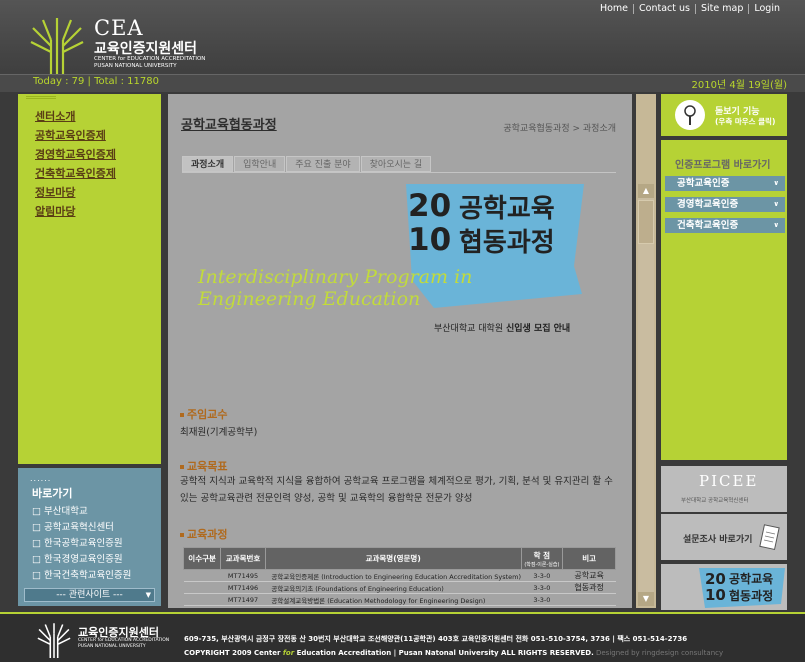  I want to click on shortcut-label: 한국건축학교육인증원, so click(88, 575).